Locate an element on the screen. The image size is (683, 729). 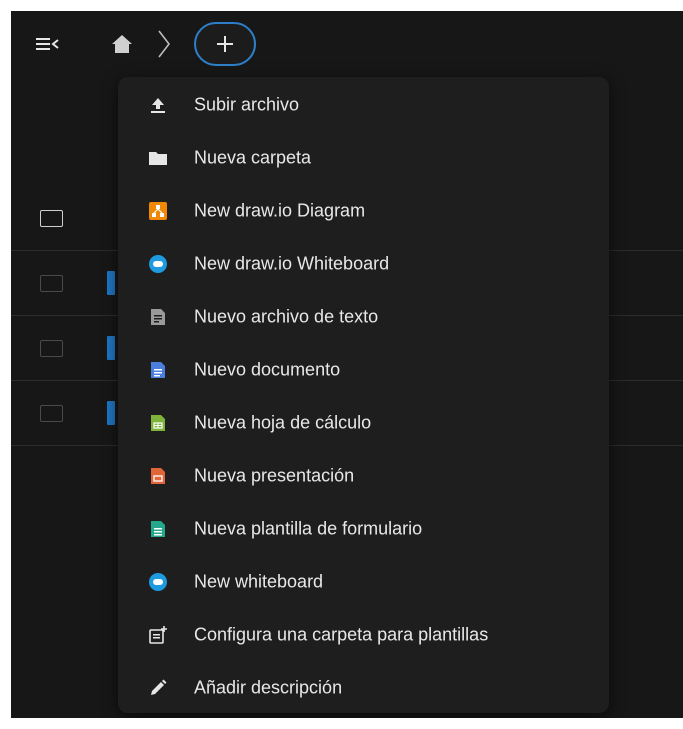
form-template-icon is located at coordinates (158, 529).